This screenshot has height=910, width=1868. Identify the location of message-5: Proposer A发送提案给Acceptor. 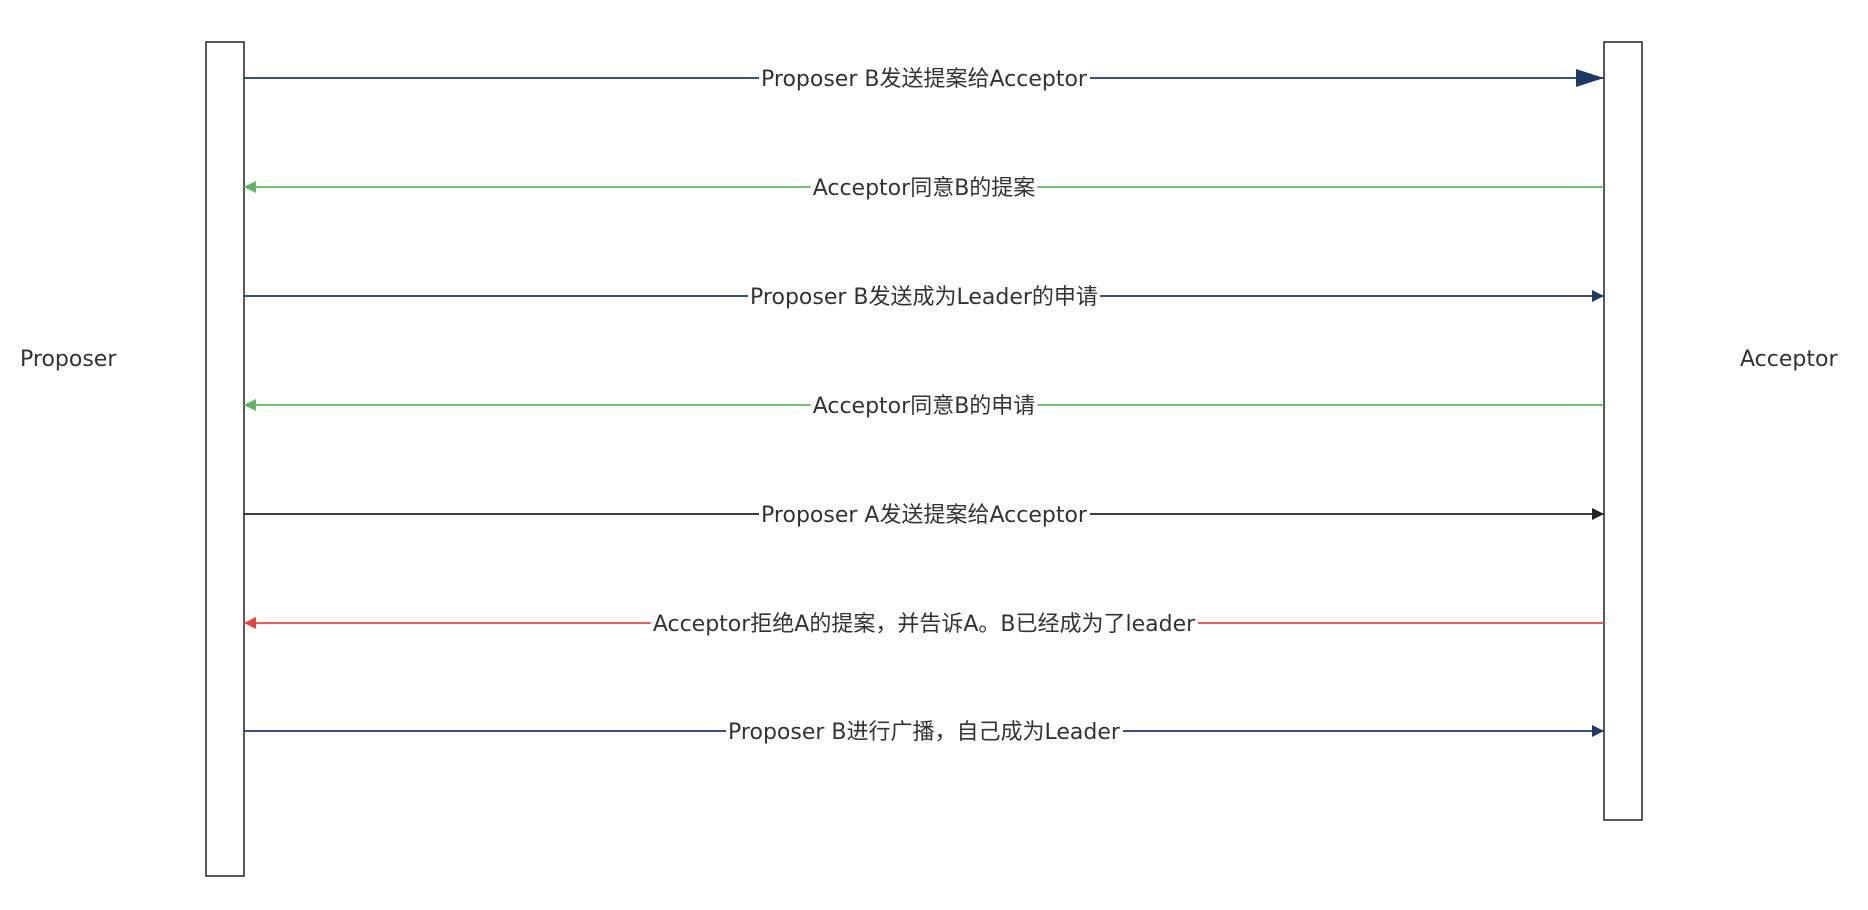
(924, 515).